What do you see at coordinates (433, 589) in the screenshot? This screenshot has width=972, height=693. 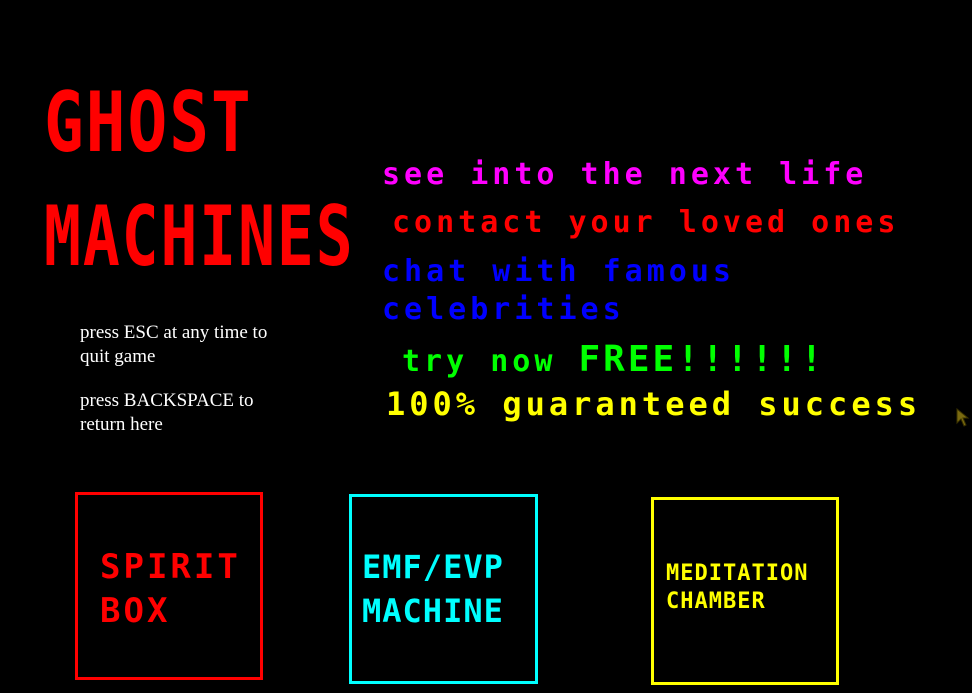 I see `emf-evp-machine-label: EMF/EVP MACHINE` at bounding box center [433, 589].